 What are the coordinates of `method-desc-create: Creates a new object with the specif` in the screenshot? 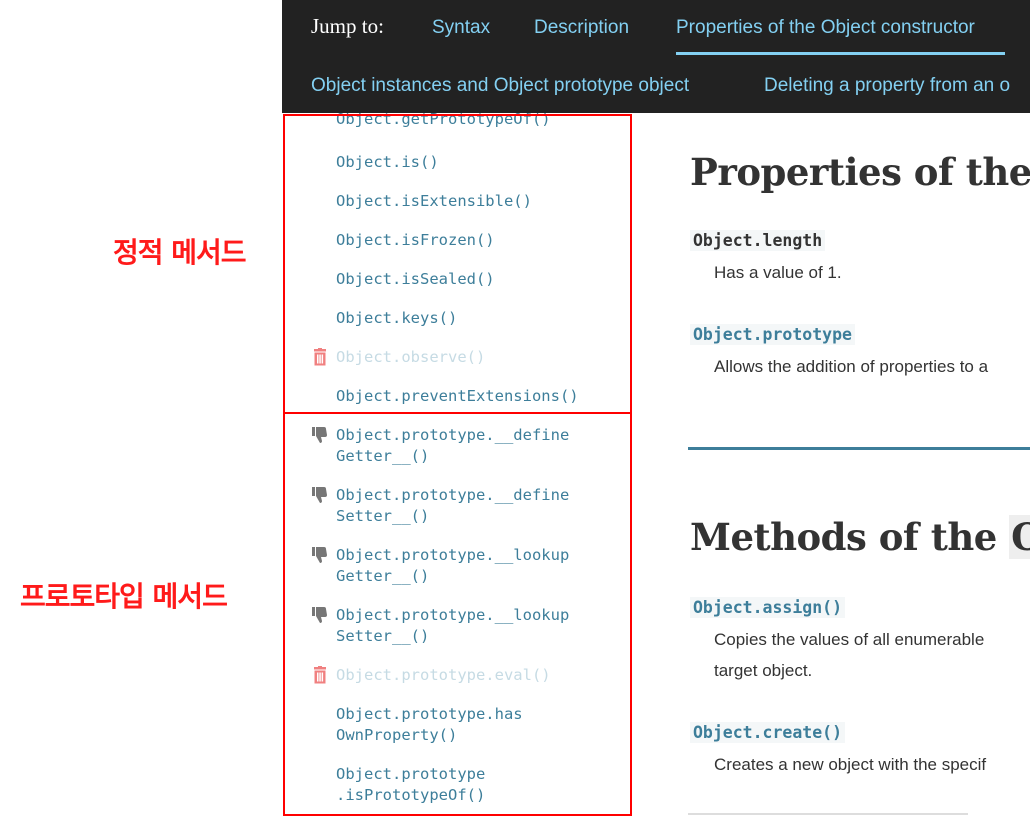 It's located at (850, 764).